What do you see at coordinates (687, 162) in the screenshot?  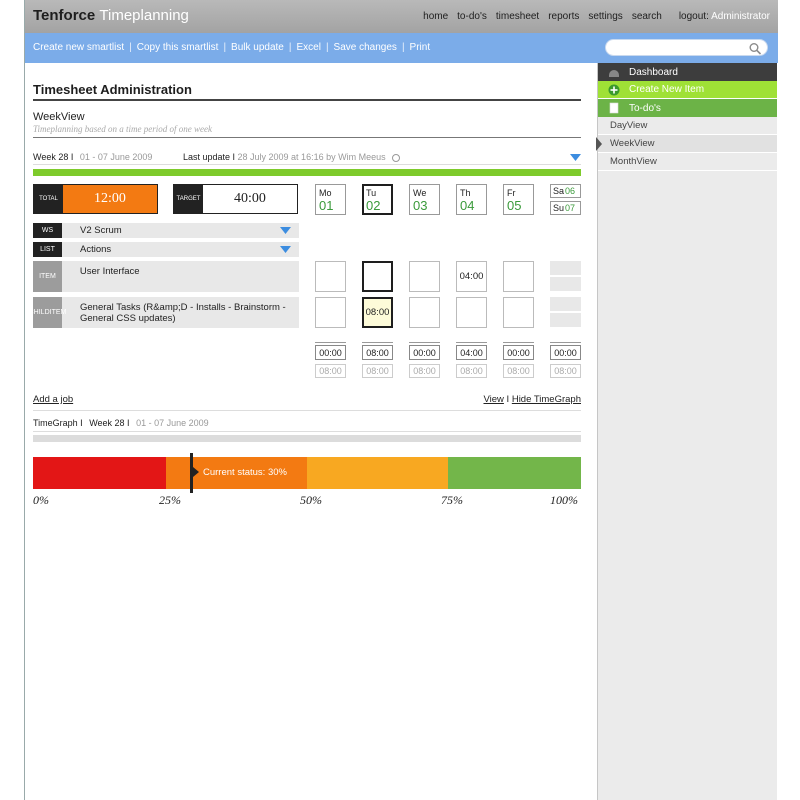 I see `sidebar-item-monthview: MonthView` at bounding box center [687, 162].